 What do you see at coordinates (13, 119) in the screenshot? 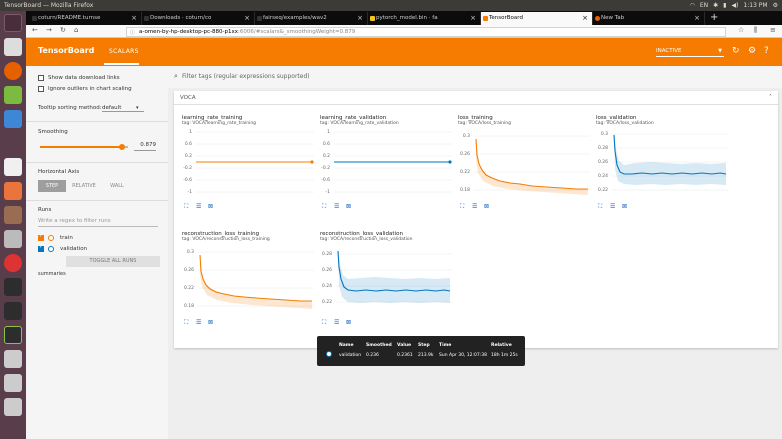
I see `document-icon` at bounding box center [13, 119].